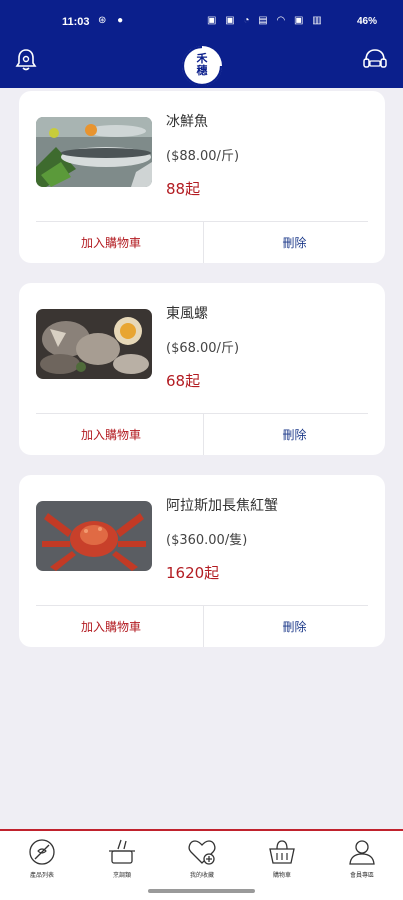  Describe the element at coordinates (26, 60) in the screenshot. I see `bell-icon` at that location.